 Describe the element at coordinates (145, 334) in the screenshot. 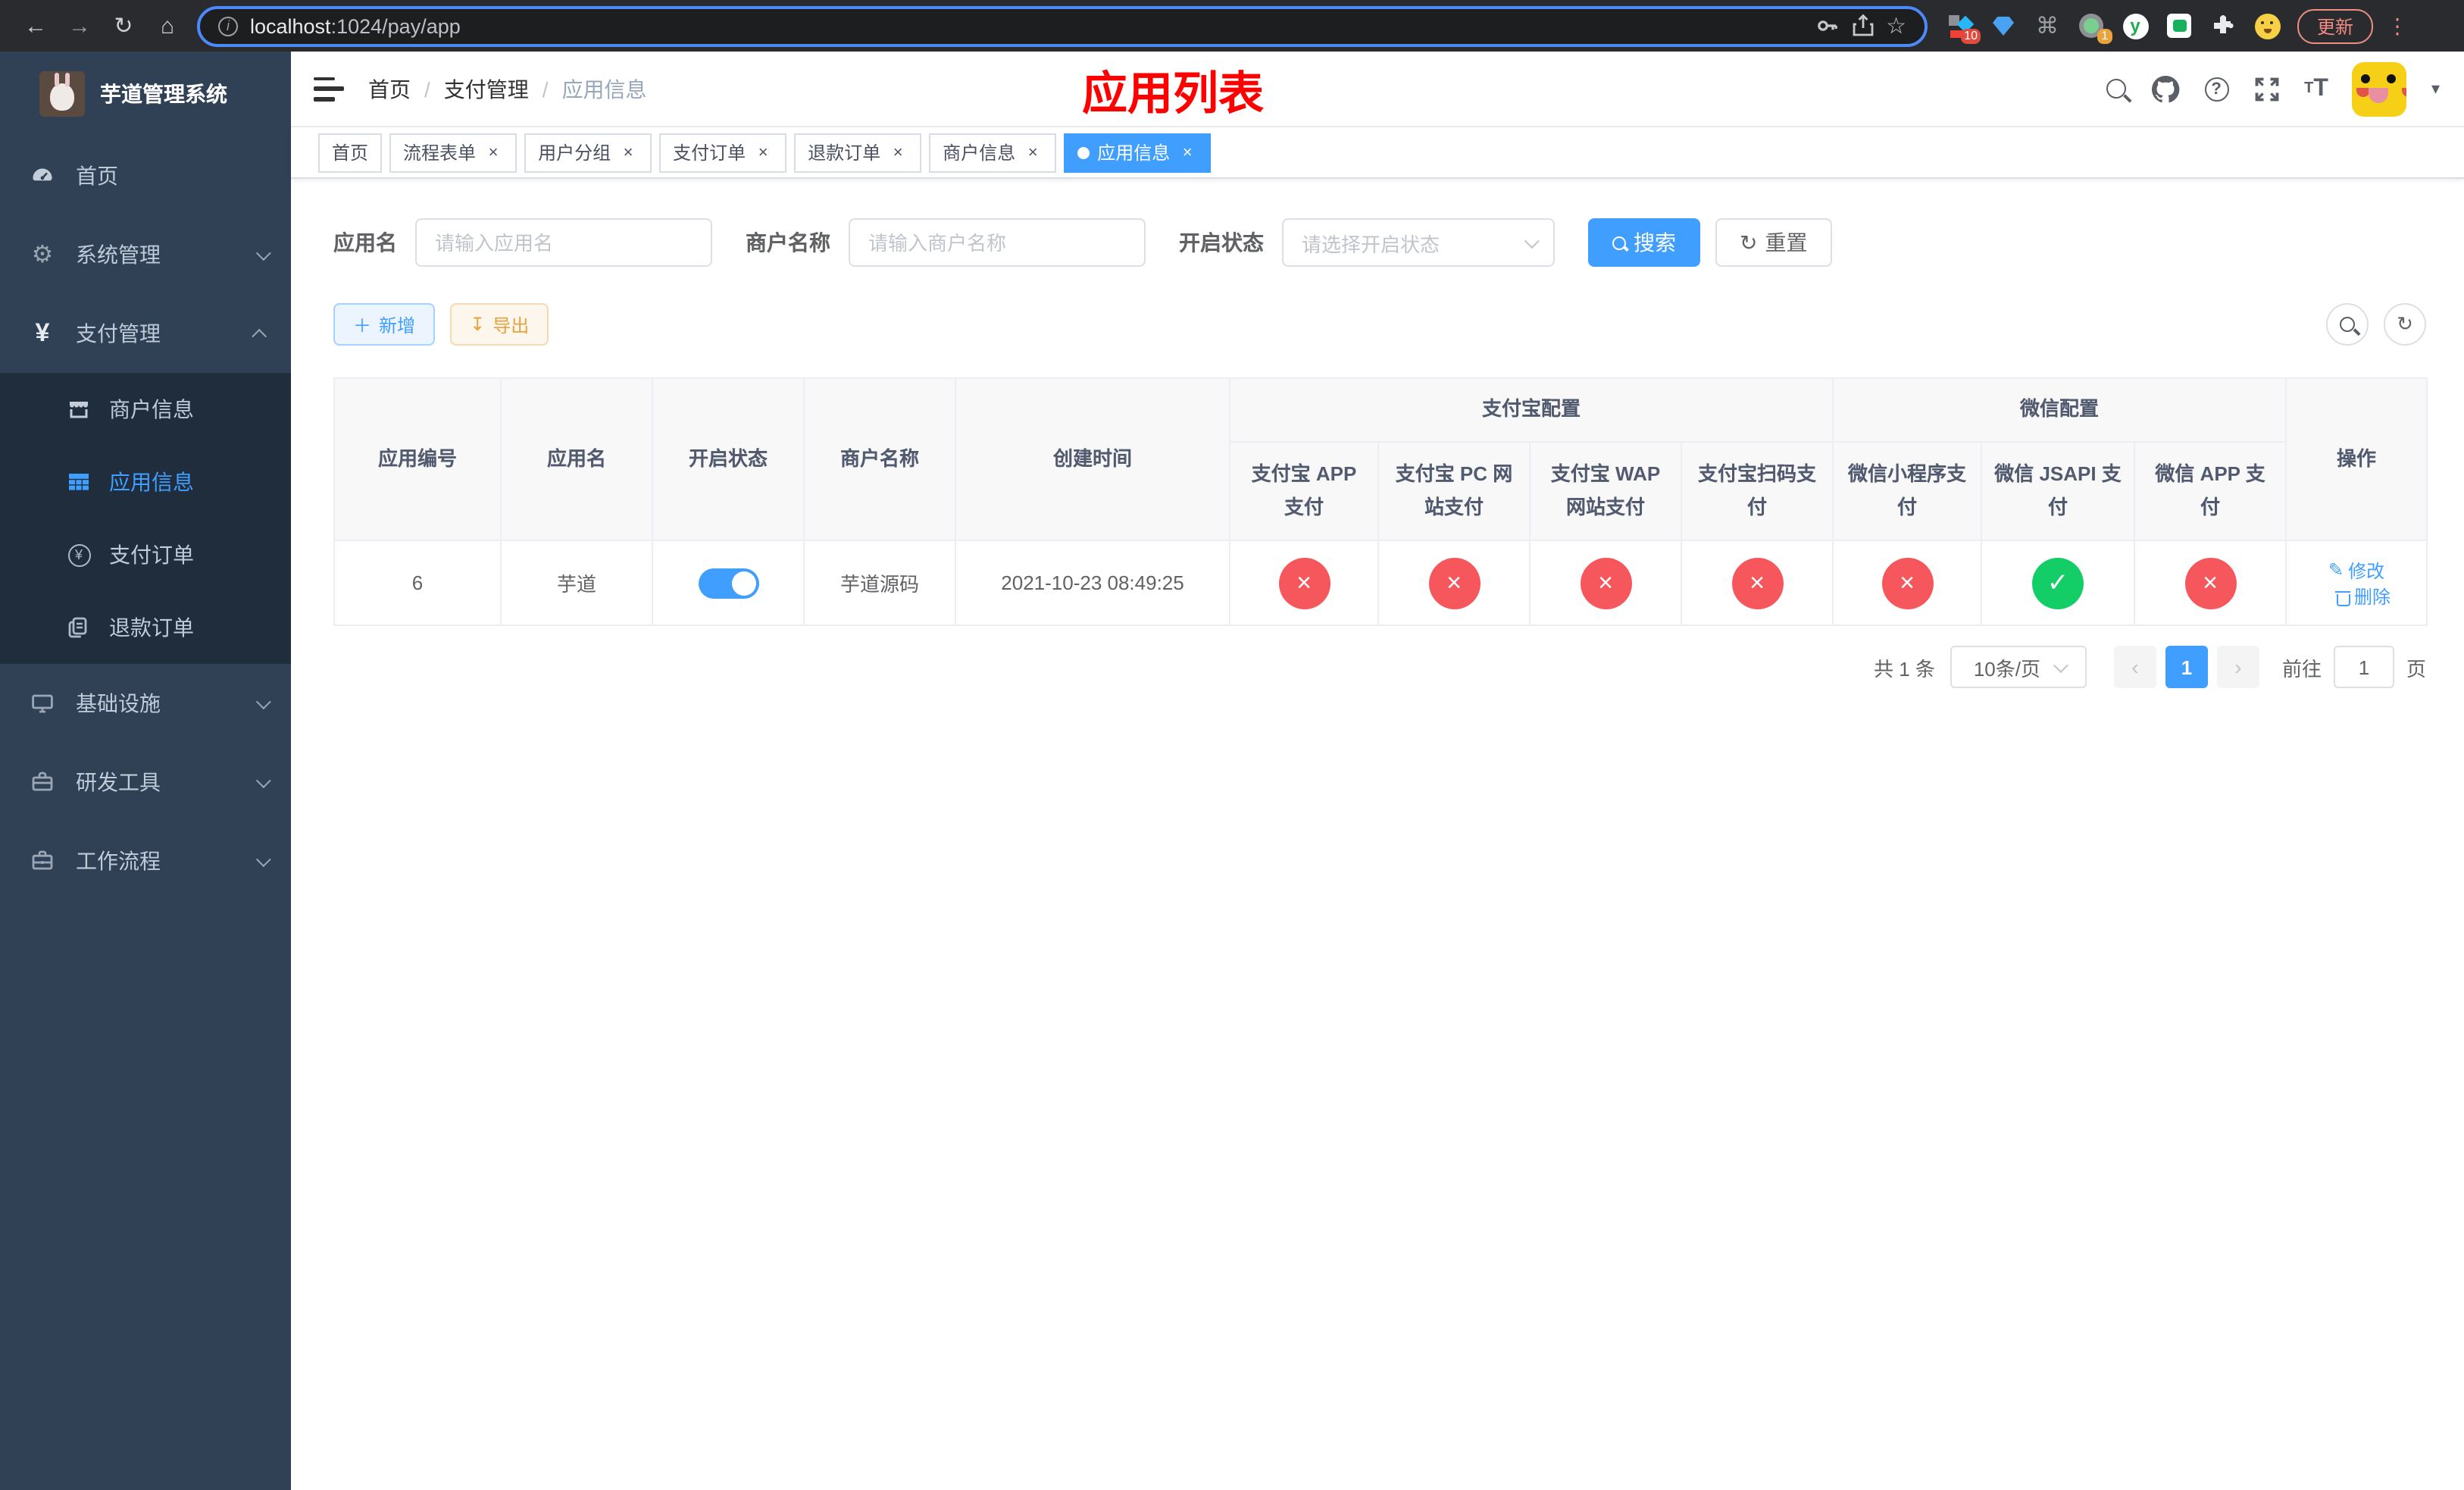

I see `sidebar-item-payment: ¥ 支付管理` at that location.